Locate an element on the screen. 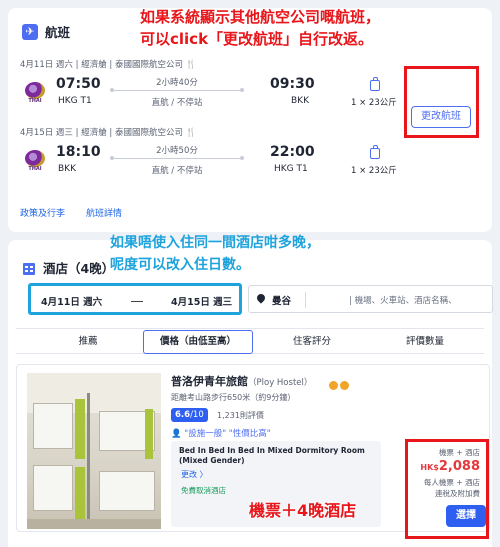 The height and width of the screenshot is (547, 500). destination-search-placeholder: | 機場、火車站、酒店名稱、 is located at coordinates (403, 301).